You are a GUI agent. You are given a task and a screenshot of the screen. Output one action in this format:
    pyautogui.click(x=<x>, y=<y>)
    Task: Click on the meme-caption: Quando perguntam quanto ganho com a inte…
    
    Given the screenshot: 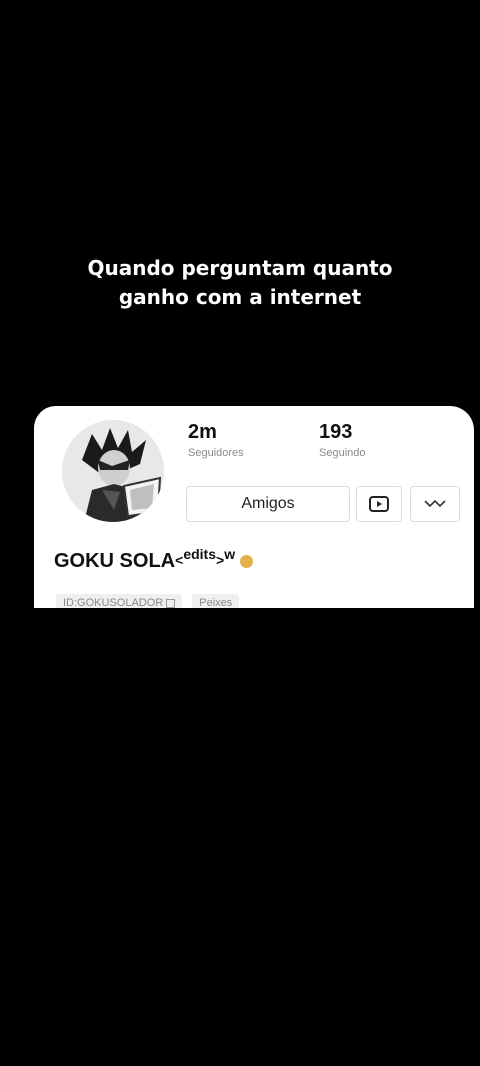 What is the action you would take?
    pyautogui.click(x=240, y=283)
    